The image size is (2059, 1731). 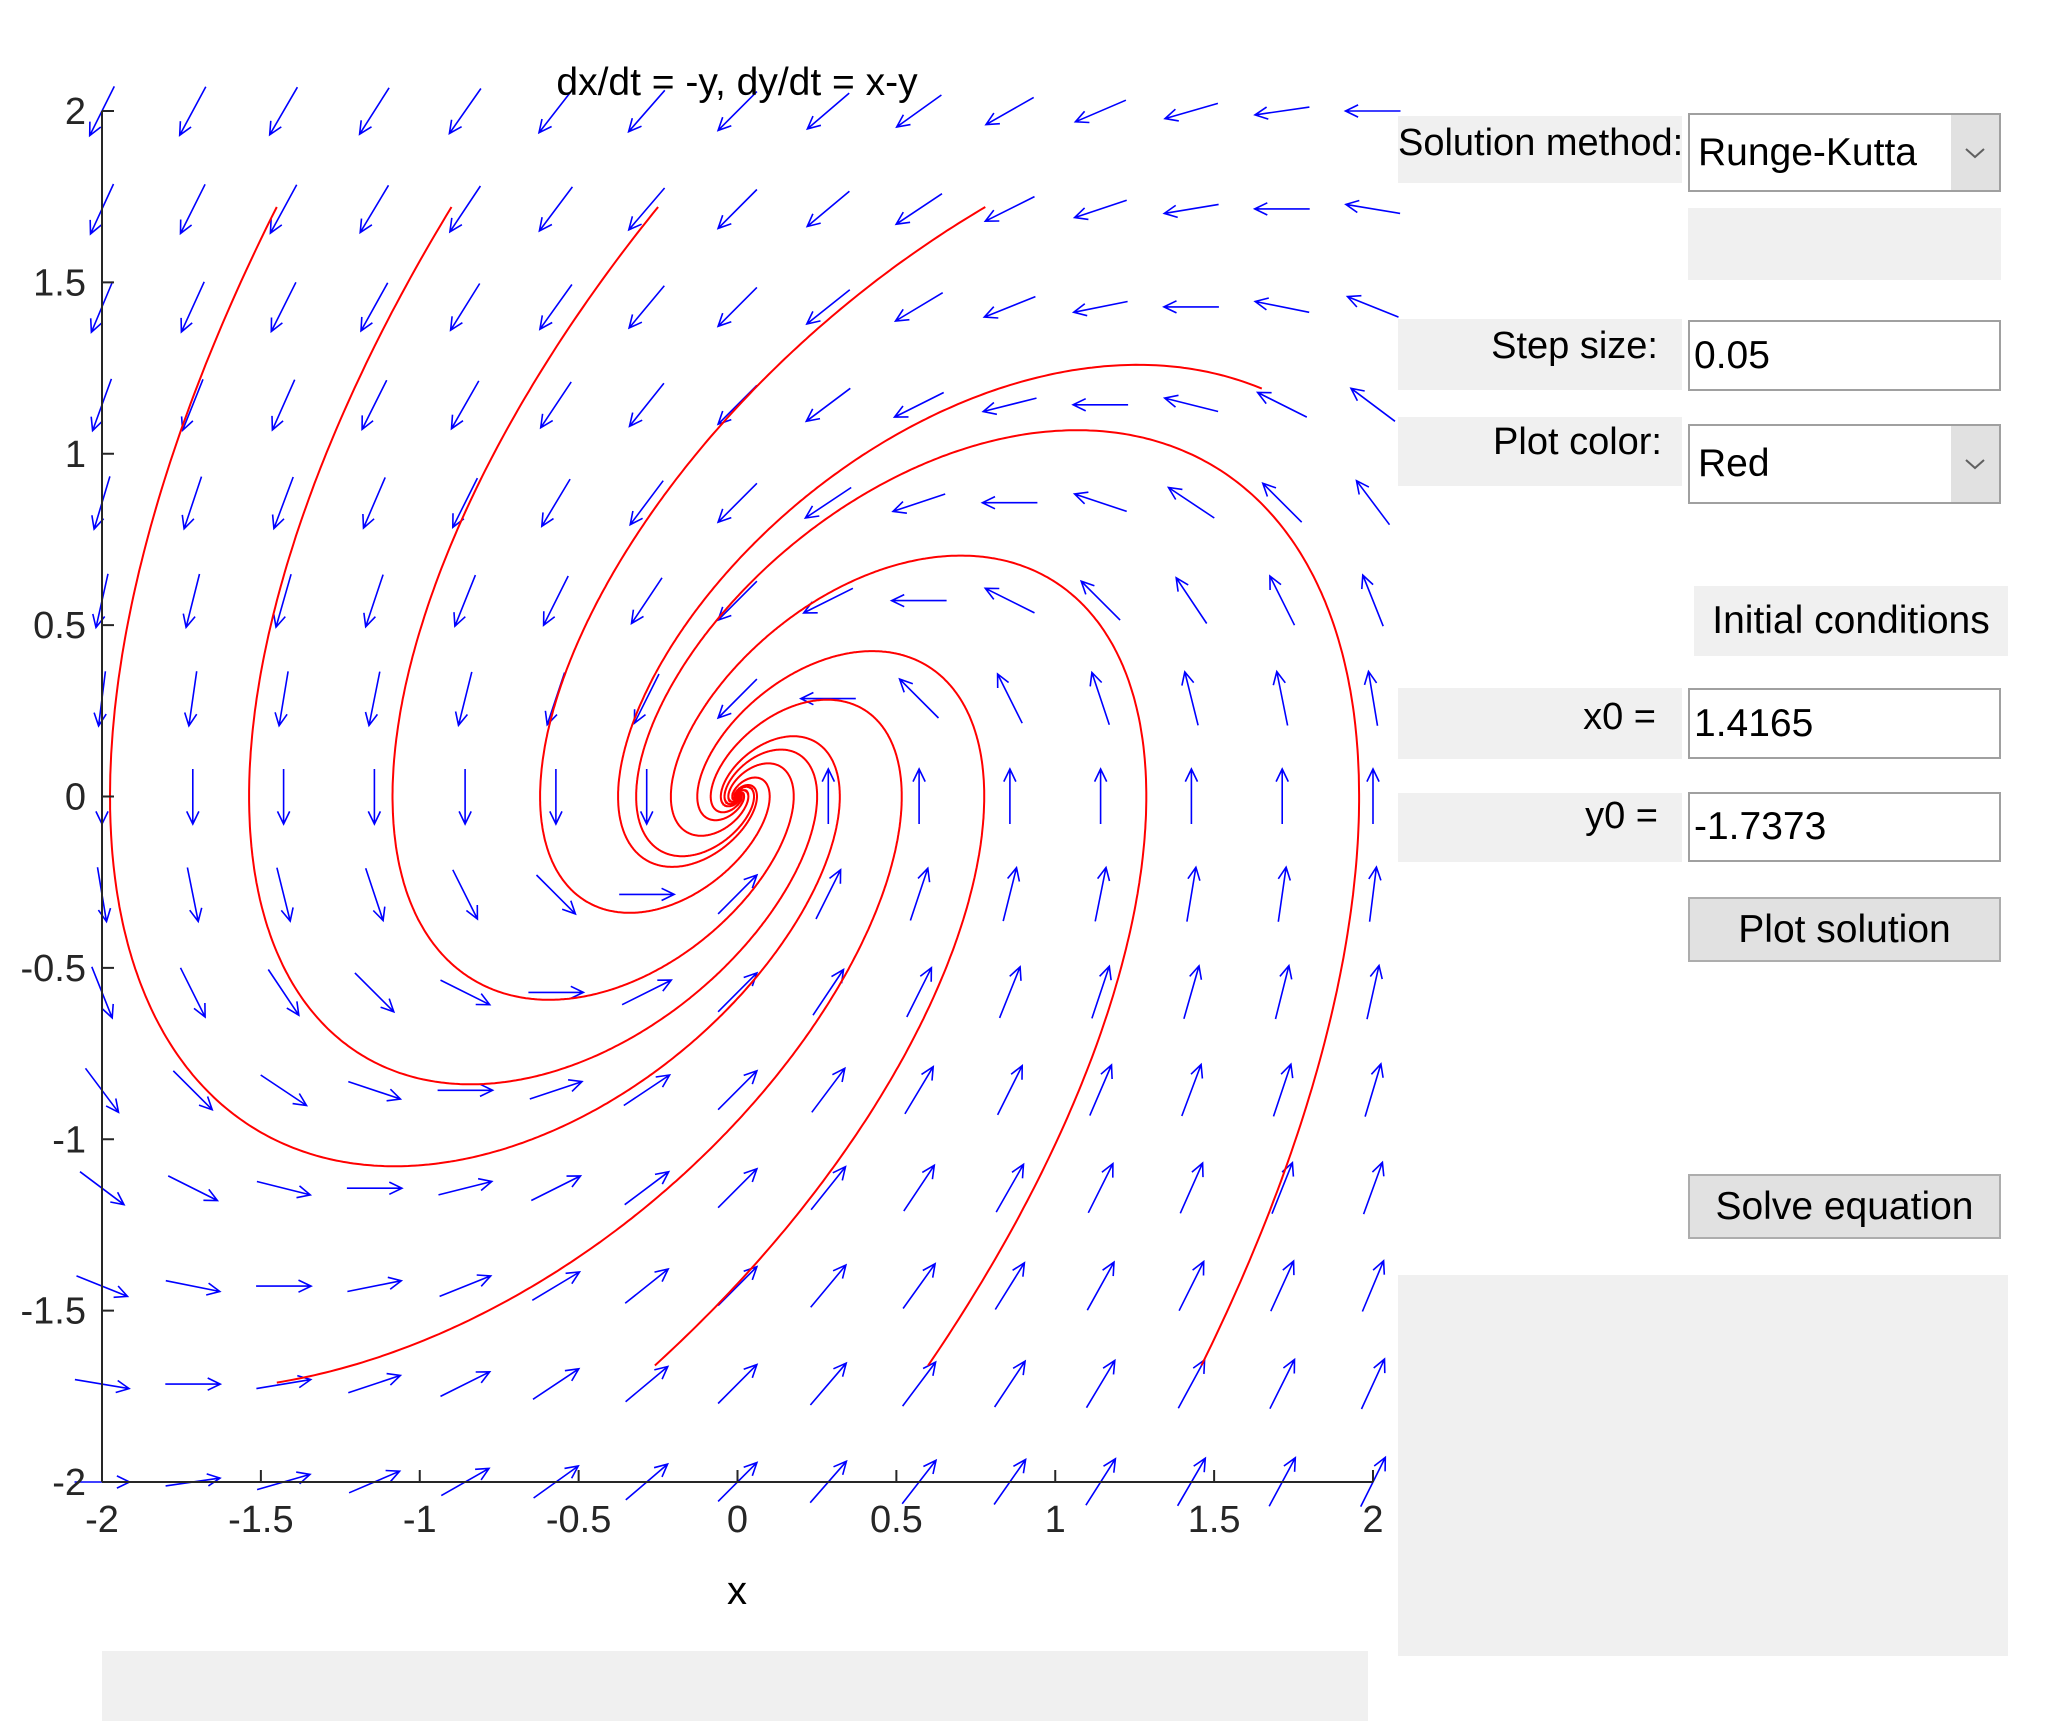 What do you see at coordinates (737, 1591) in the screenshot?
I see `x-axis-label: x` at bounding box center [737, 1591].